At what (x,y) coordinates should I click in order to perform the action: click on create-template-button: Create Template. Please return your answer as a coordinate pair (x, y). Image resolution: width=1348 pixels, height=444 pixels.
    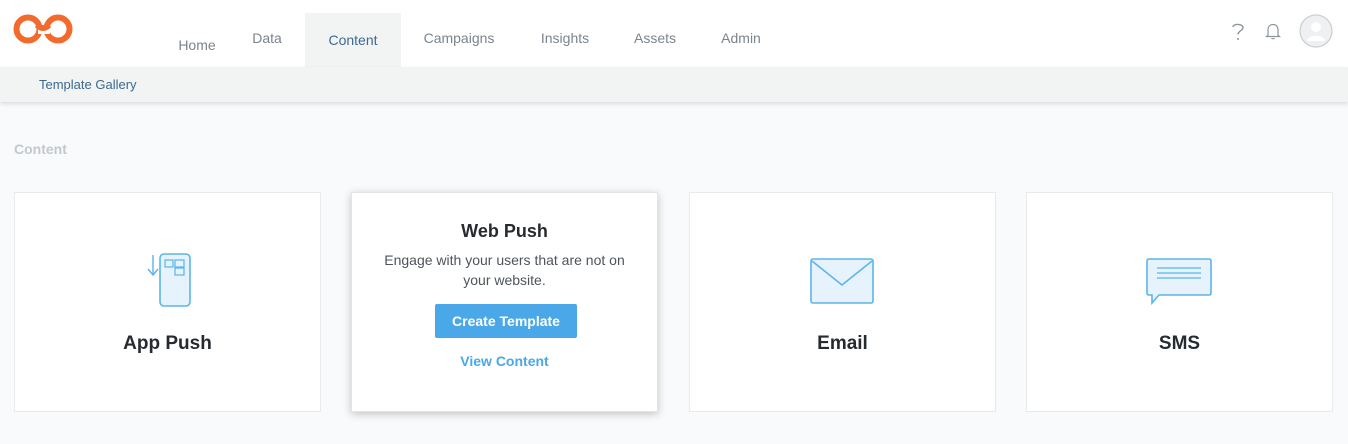
    Looking at the image, I should click on (506, 321).